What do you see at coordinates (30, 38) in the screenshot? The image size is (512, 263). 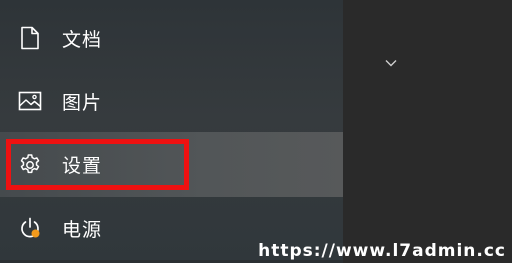 I see `document-icon` at bounding box center [30, 38].